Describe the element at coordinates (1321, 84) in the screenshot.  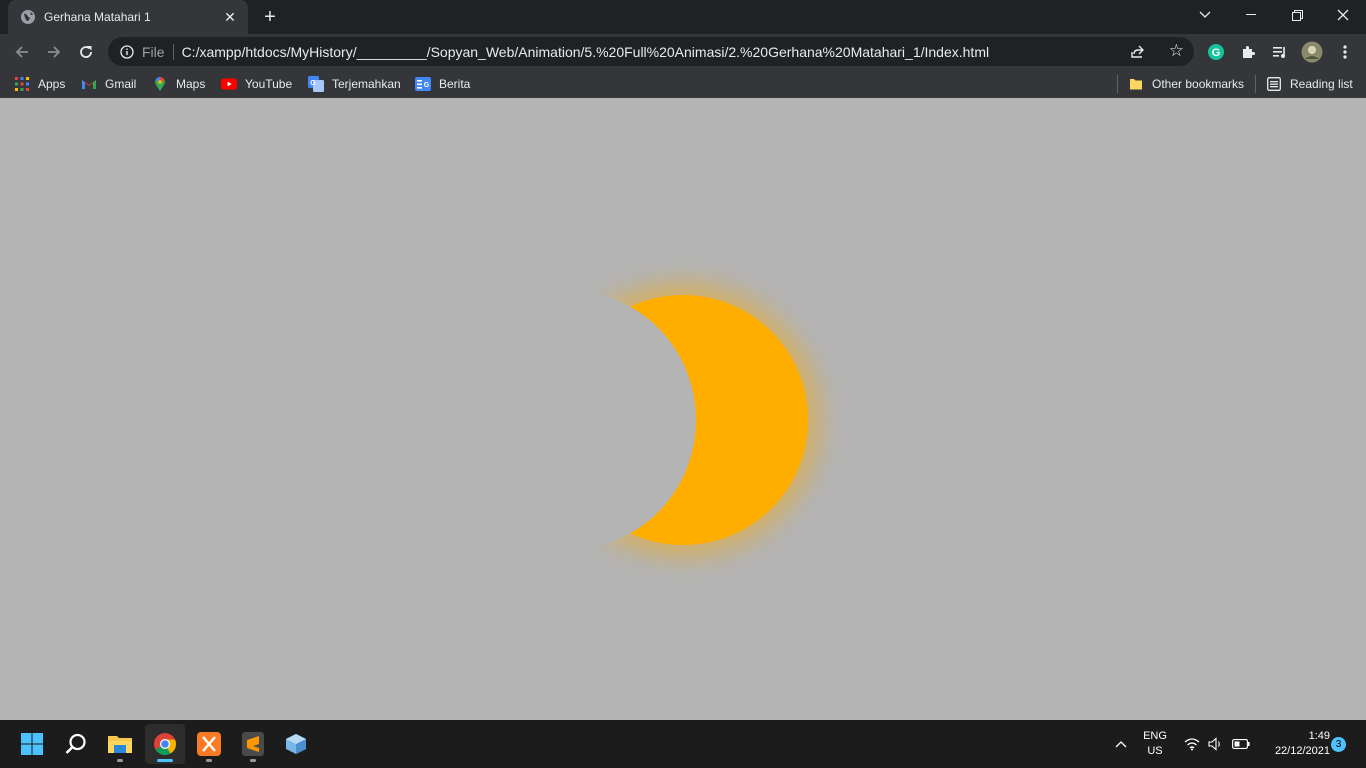
I see `reading-list-label: Reading list` at that location.